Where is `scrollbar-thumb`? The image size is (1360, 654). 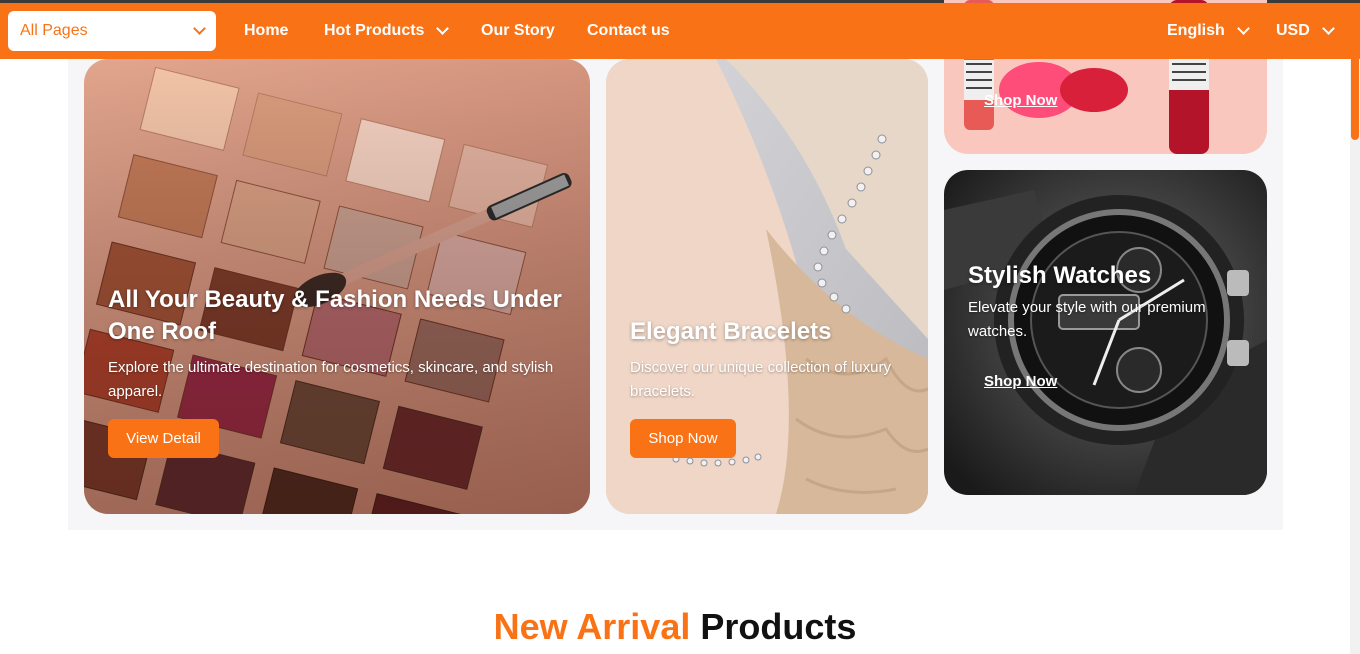 scrollbar-thumb is located at coordinates (1355, 96).